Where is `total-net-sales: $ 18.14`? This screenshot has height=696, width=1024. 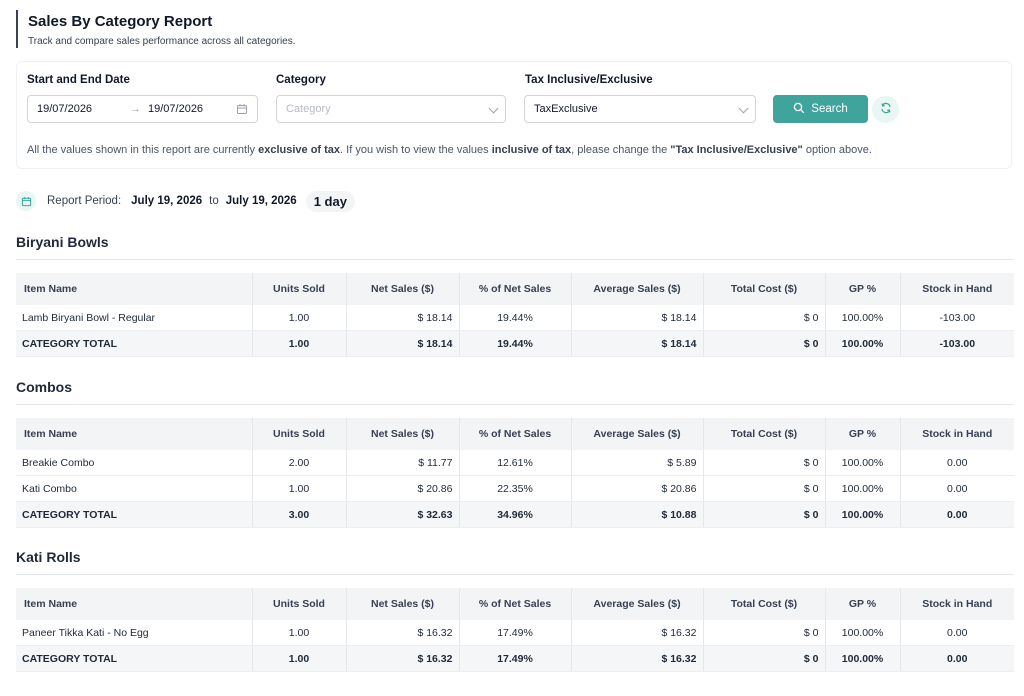
total-net-sales: $ 18.14 is located at coordinates (403, 343).